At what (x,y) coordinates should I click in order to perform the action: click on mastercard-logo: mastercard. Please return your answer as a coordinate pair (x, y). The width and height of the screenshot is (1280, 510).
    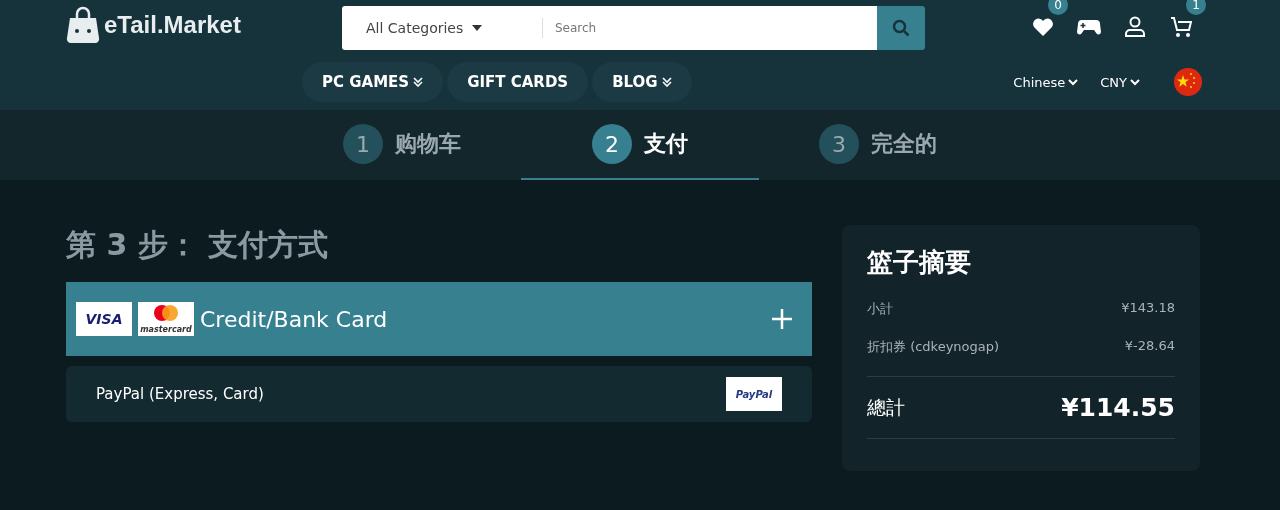
    Looking at the image, I should click on (166, 319).